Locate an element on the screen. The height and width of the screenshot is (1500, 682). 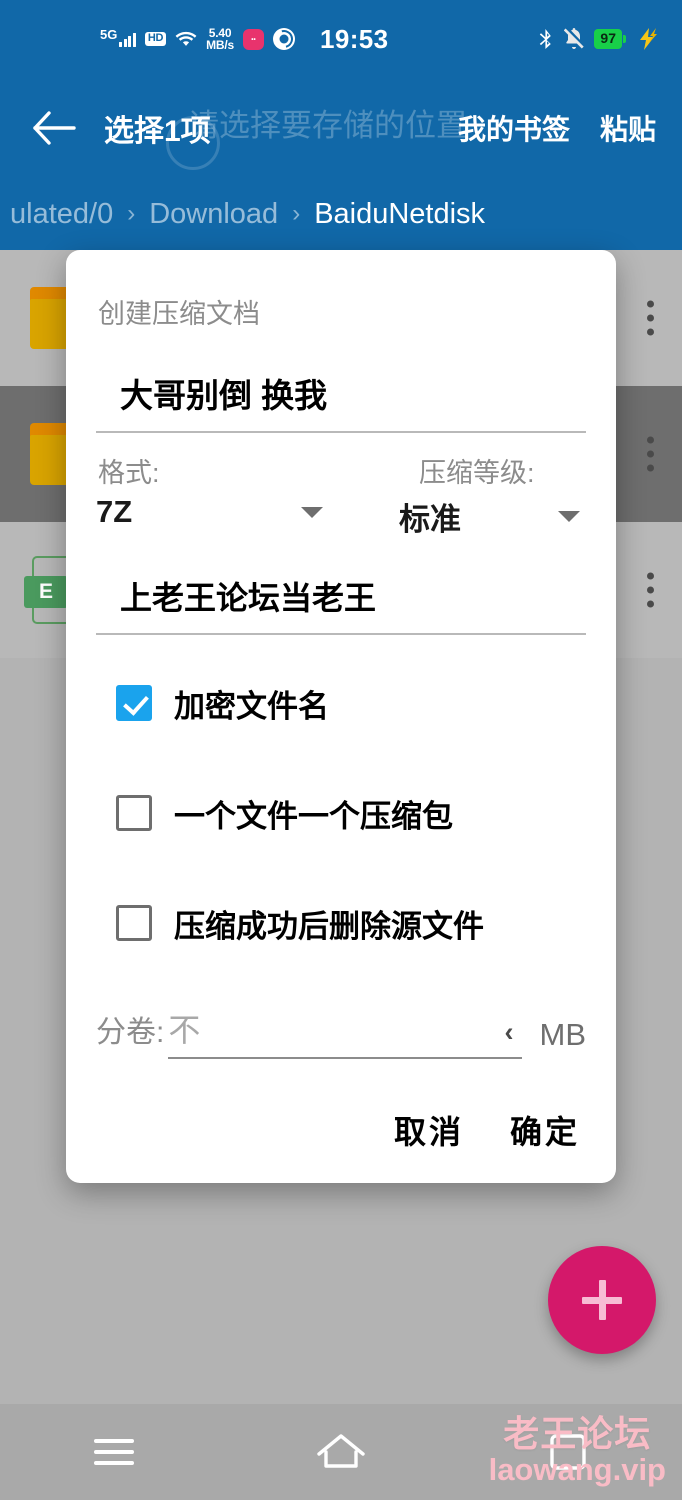
confirm-button: 确定 is located at coordinates (545, 1130).